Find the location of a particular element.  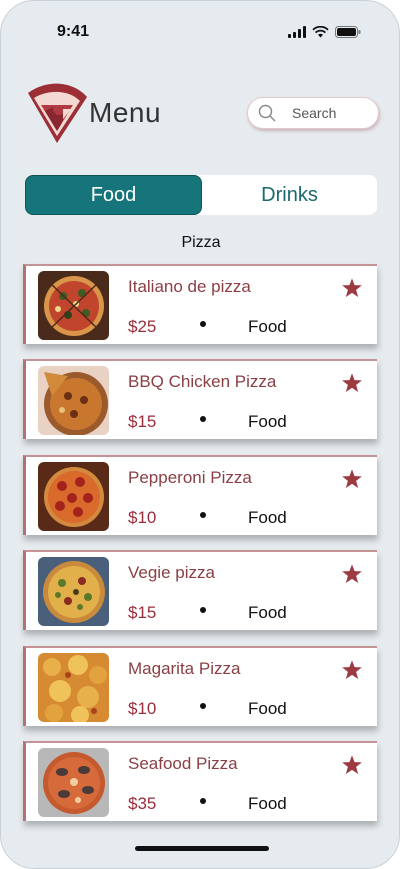

tab-food: Food is located at coordinates (113, 195).